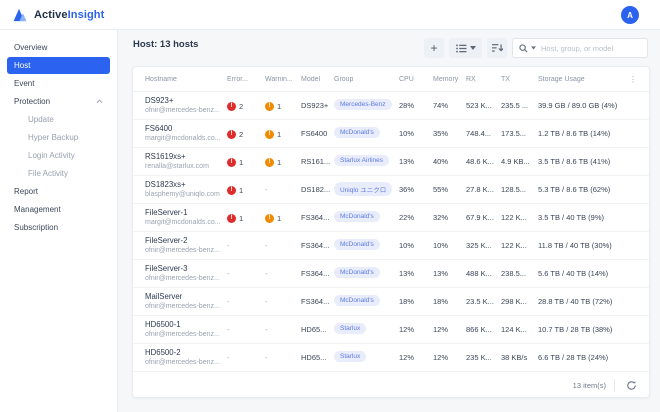  Describe the element at coordinates (37, 209) in the screenshot. I see `sidebar-item-label: Management` at that location.